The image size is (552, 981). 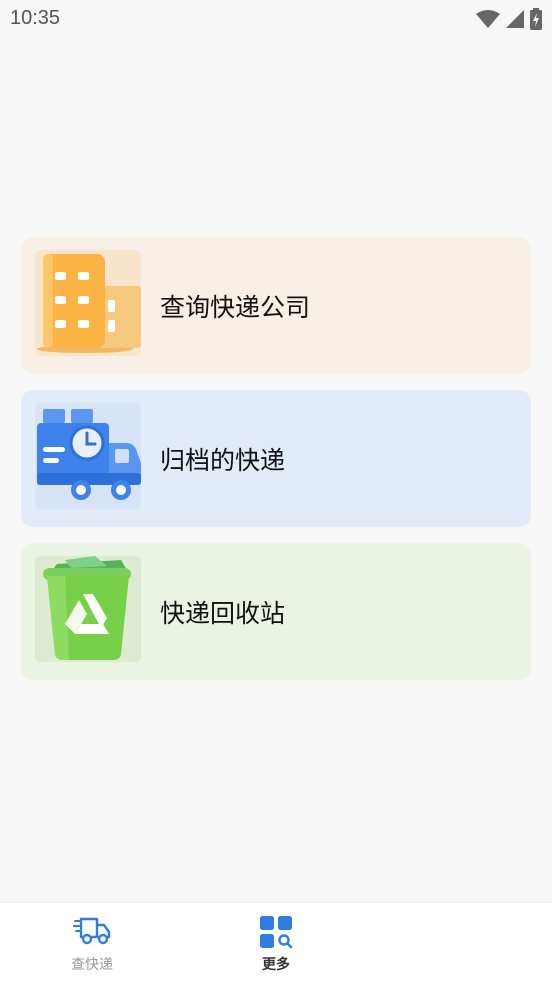 I want to click on card-label: 归档的快递, so click(x=223, y=460).